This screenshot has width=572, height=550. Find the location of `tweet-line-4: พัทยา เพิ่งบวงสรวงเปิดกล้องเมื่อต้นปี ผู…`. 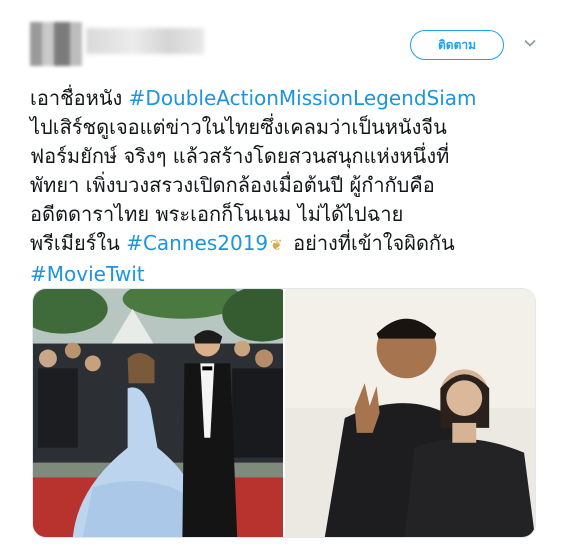

tweet-line-4: พัทยา เพิ่งบวงสรวงเปิดกล้องเมื่อต้นปี ผู… is located at coordinates (232, 185).